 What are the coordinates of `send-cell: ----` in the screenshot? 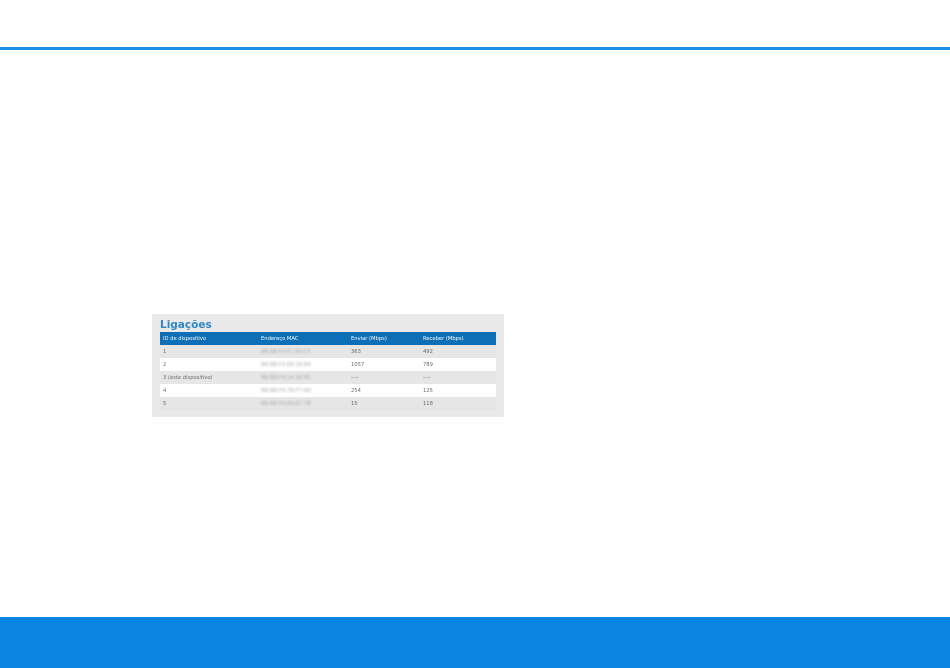 It's located at (384, 377).